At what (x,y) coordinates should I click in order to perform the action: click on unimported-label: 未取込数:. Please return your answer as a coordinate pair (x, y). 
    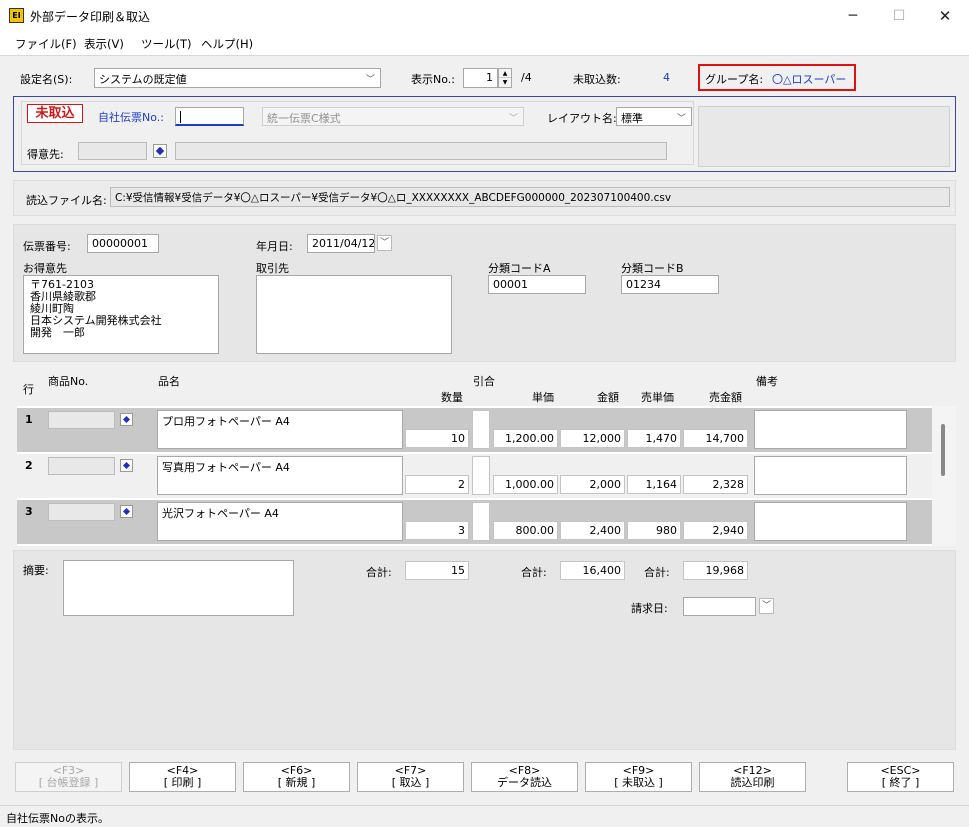
    Looking at the image, I should click on (597, 79).